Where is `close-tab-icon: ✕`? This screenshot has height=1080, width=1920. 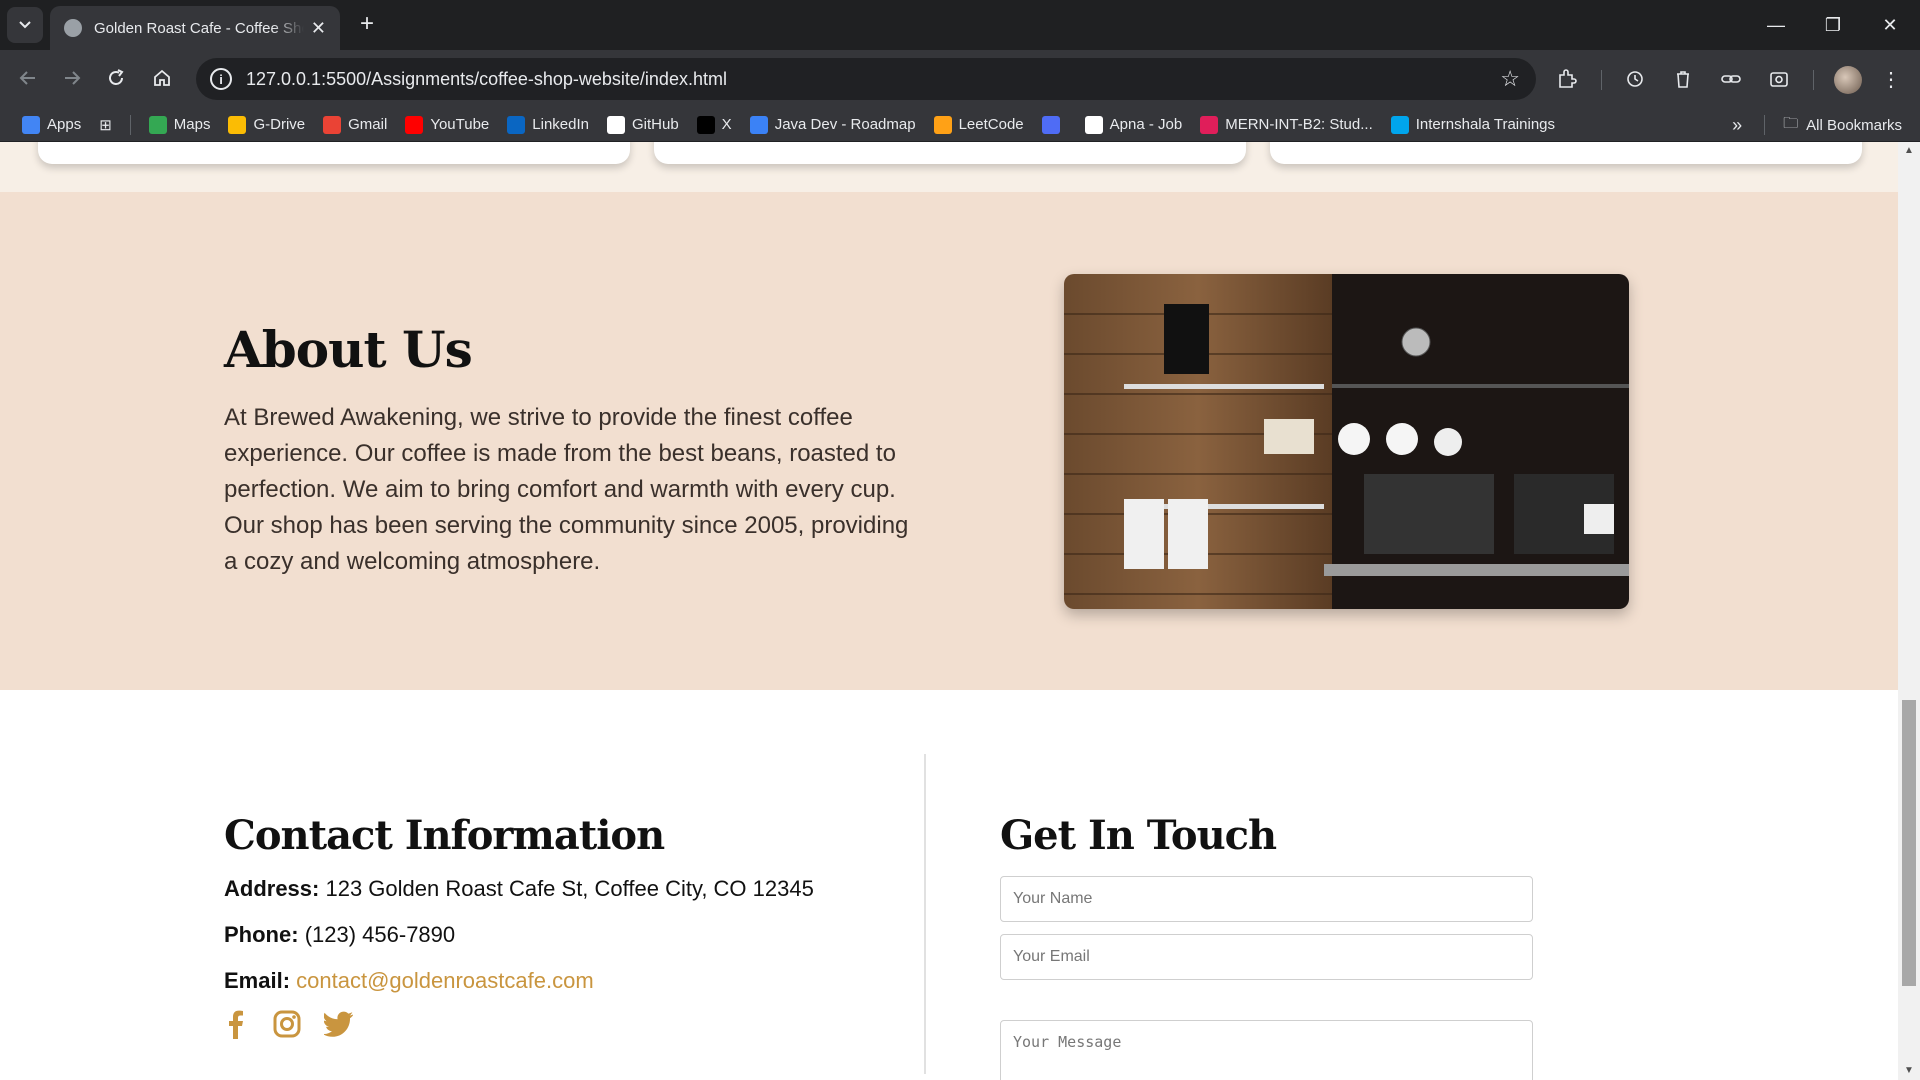
close-tab-icon: ✕ is located at coordinates (318, 28).